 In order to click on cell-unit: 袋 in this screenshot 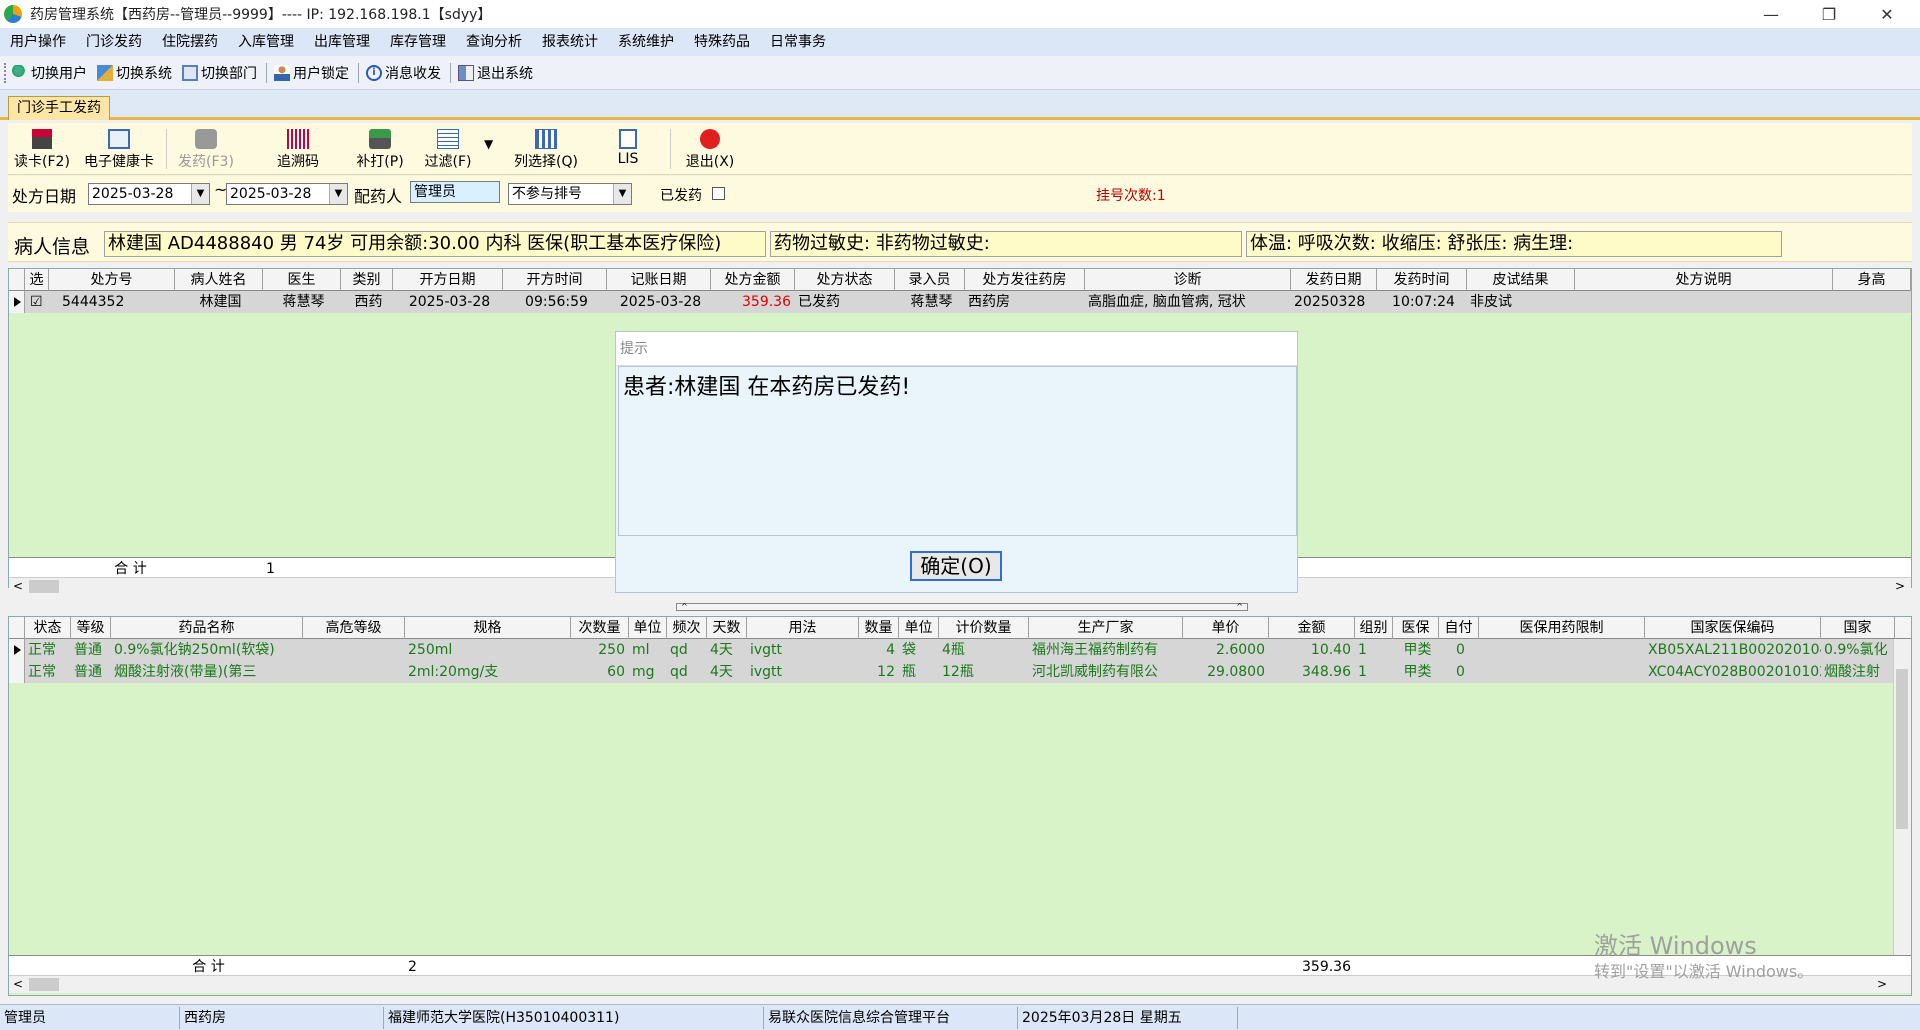, I will do `click(909, 650)`.